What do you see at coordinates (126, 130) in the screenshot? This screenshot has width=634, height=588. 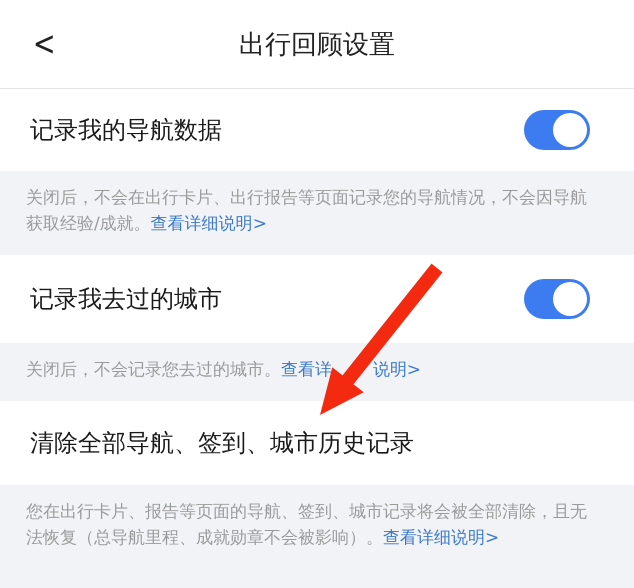 I see `setting-label: 记录我的导航数据` at bounding box center [126, 130].